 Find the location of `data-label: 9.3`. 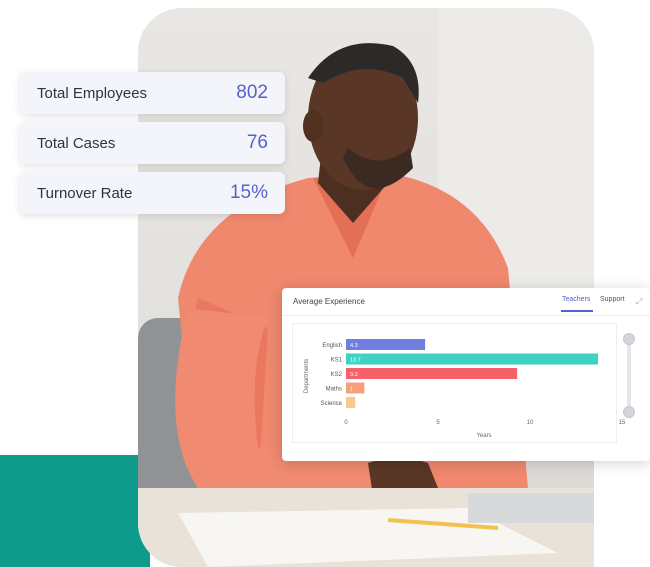

data-label: 9.3 is located at coordinates (354, 375).